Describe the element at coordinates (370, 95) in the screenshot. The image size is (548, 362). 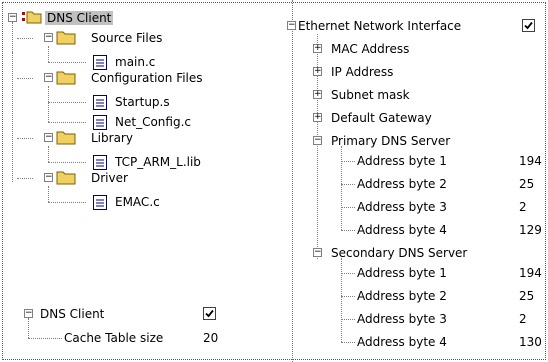
I see `subnet-mask-item: Subnet mask` at that location.